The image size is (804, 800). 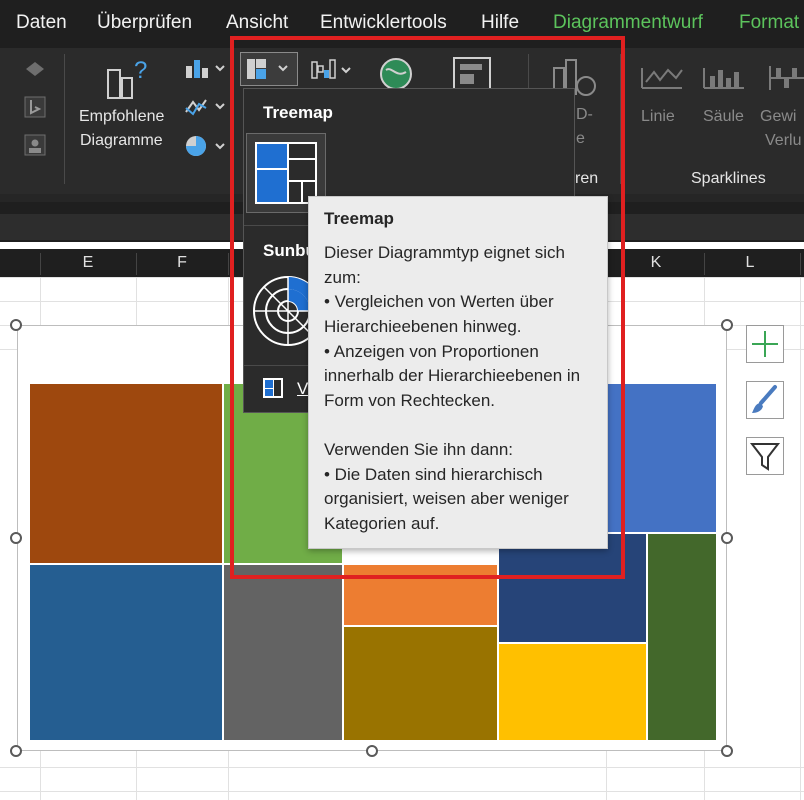 I want to click on chart-filters-button, so click(x=765, y=456).